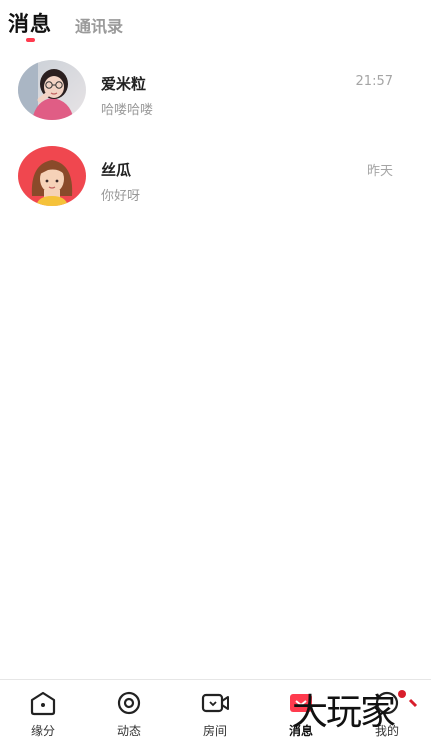 The image size is (431, 743). What do you see at coordinates (129, 703) in the screenshot?
I see `circle-eye-icon` at bounding box center [129, 703].